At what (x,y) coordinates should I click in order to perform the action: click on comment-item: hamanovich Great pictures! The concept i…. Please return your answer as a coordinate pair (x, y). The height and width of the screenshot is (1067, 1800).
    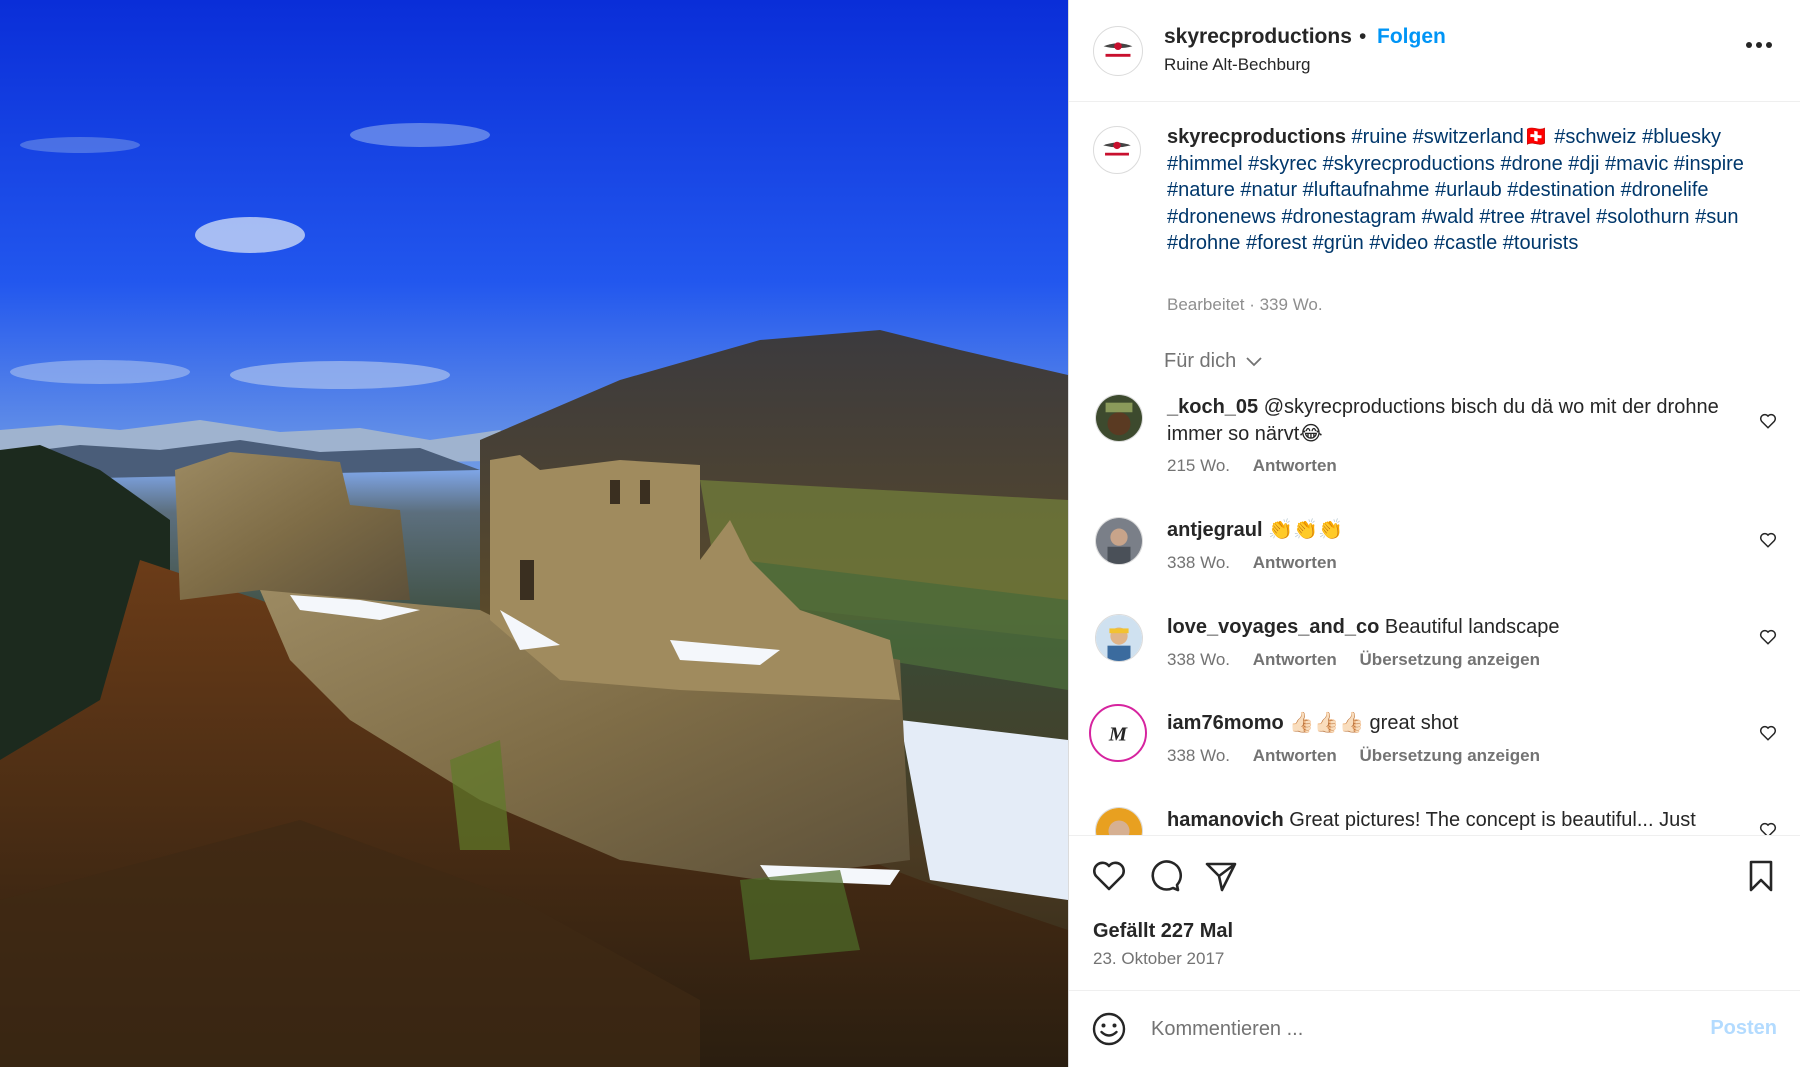
    Looking at the image, I should click on (1434, 821).